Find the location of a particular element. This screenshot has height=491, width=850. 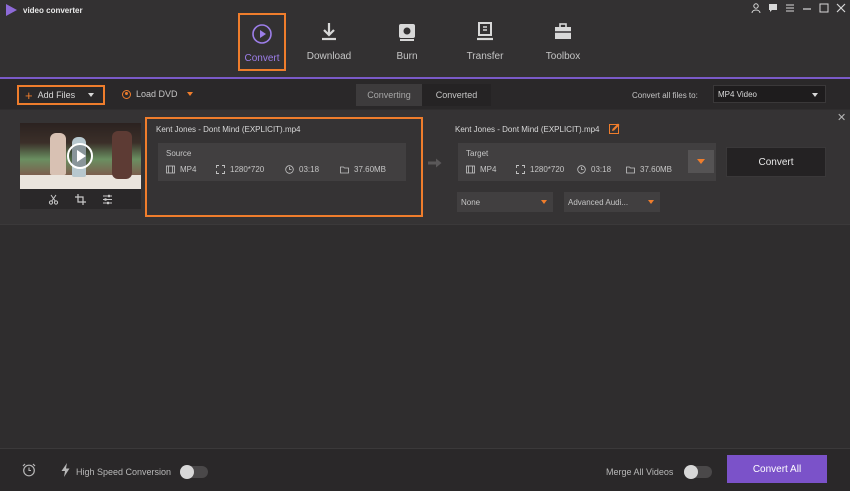

logo-icon is located at coordinates (11, 10).